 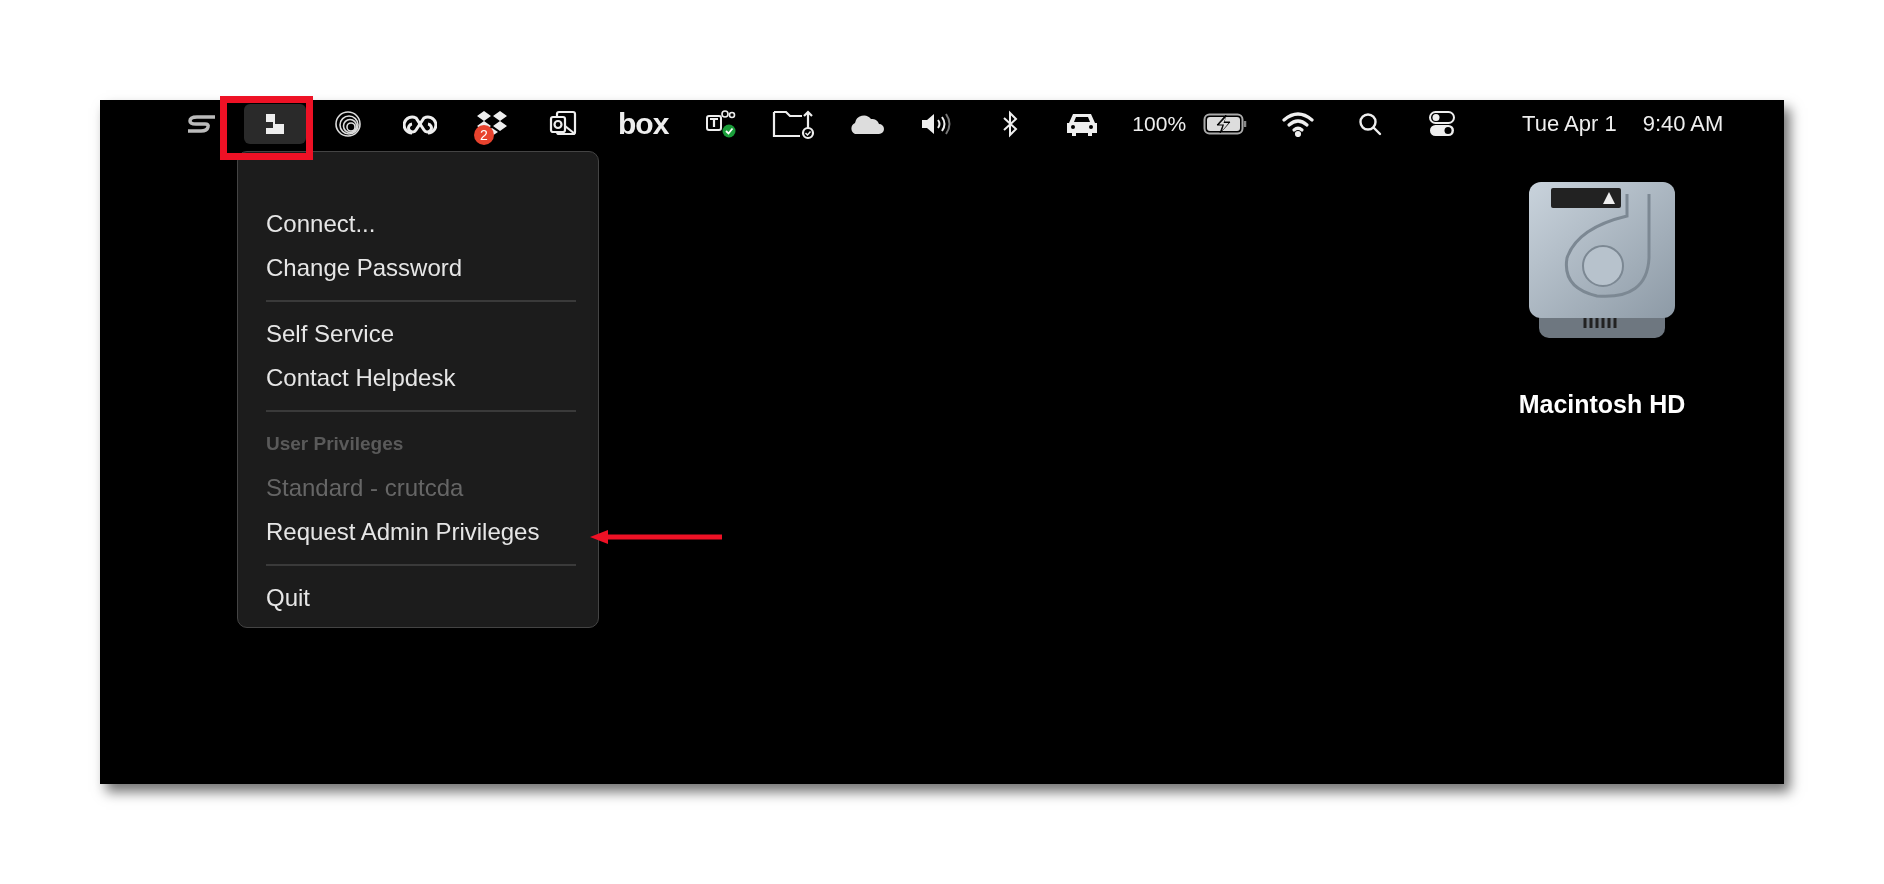 I want to click on menu-item: Contact Helpdesk, so click(x=421, y=378).